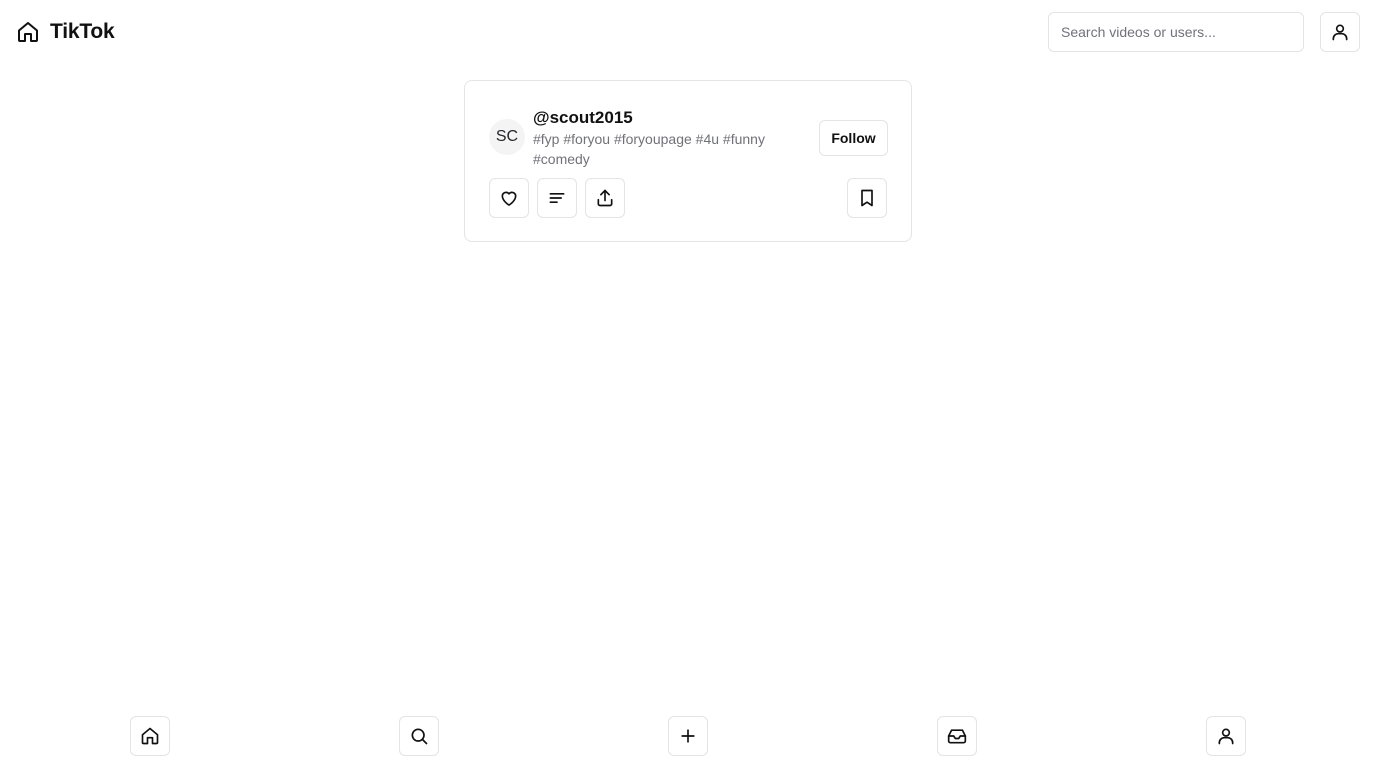  I want to click on post-username: @scout2015, so click(583, 118).